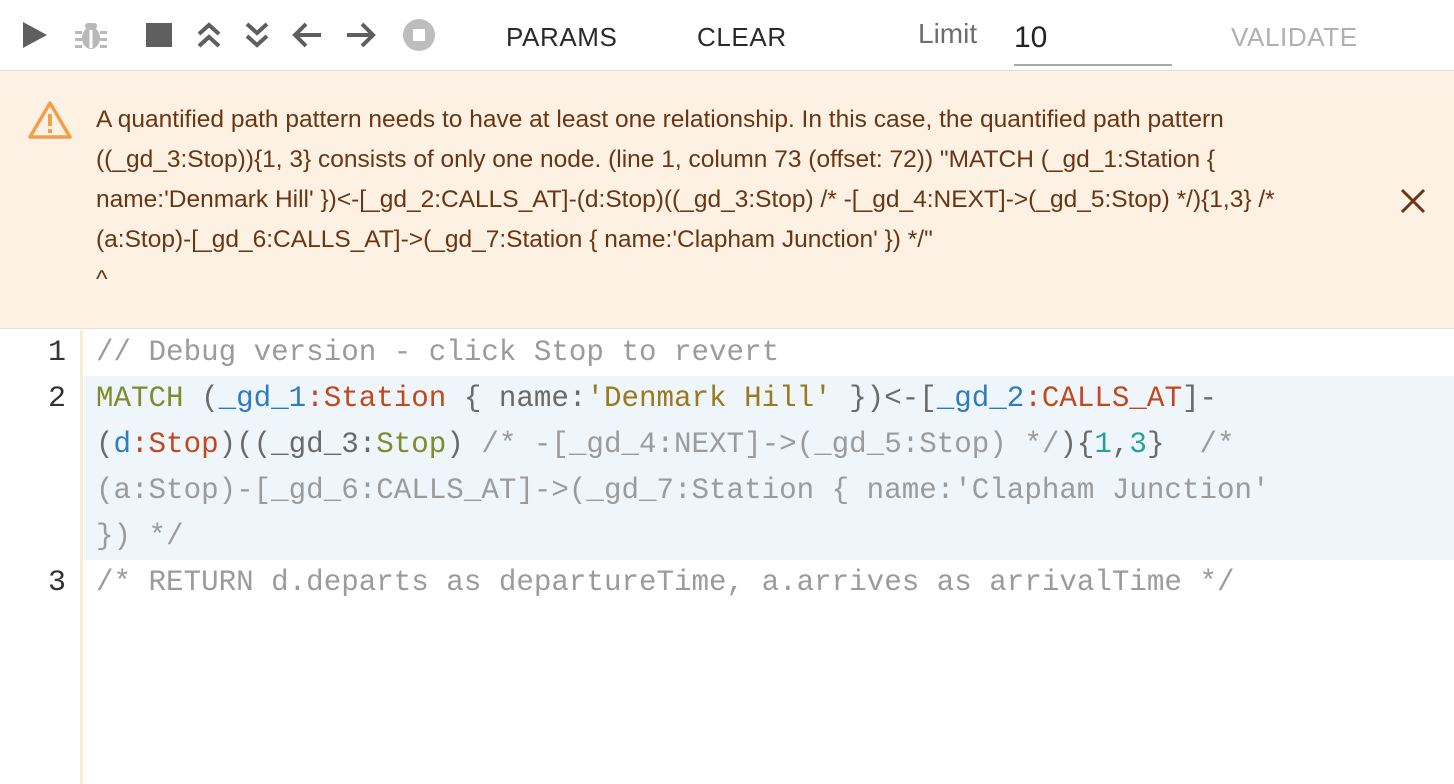  I want to click on code-token: MATCH, so click(140, 398).